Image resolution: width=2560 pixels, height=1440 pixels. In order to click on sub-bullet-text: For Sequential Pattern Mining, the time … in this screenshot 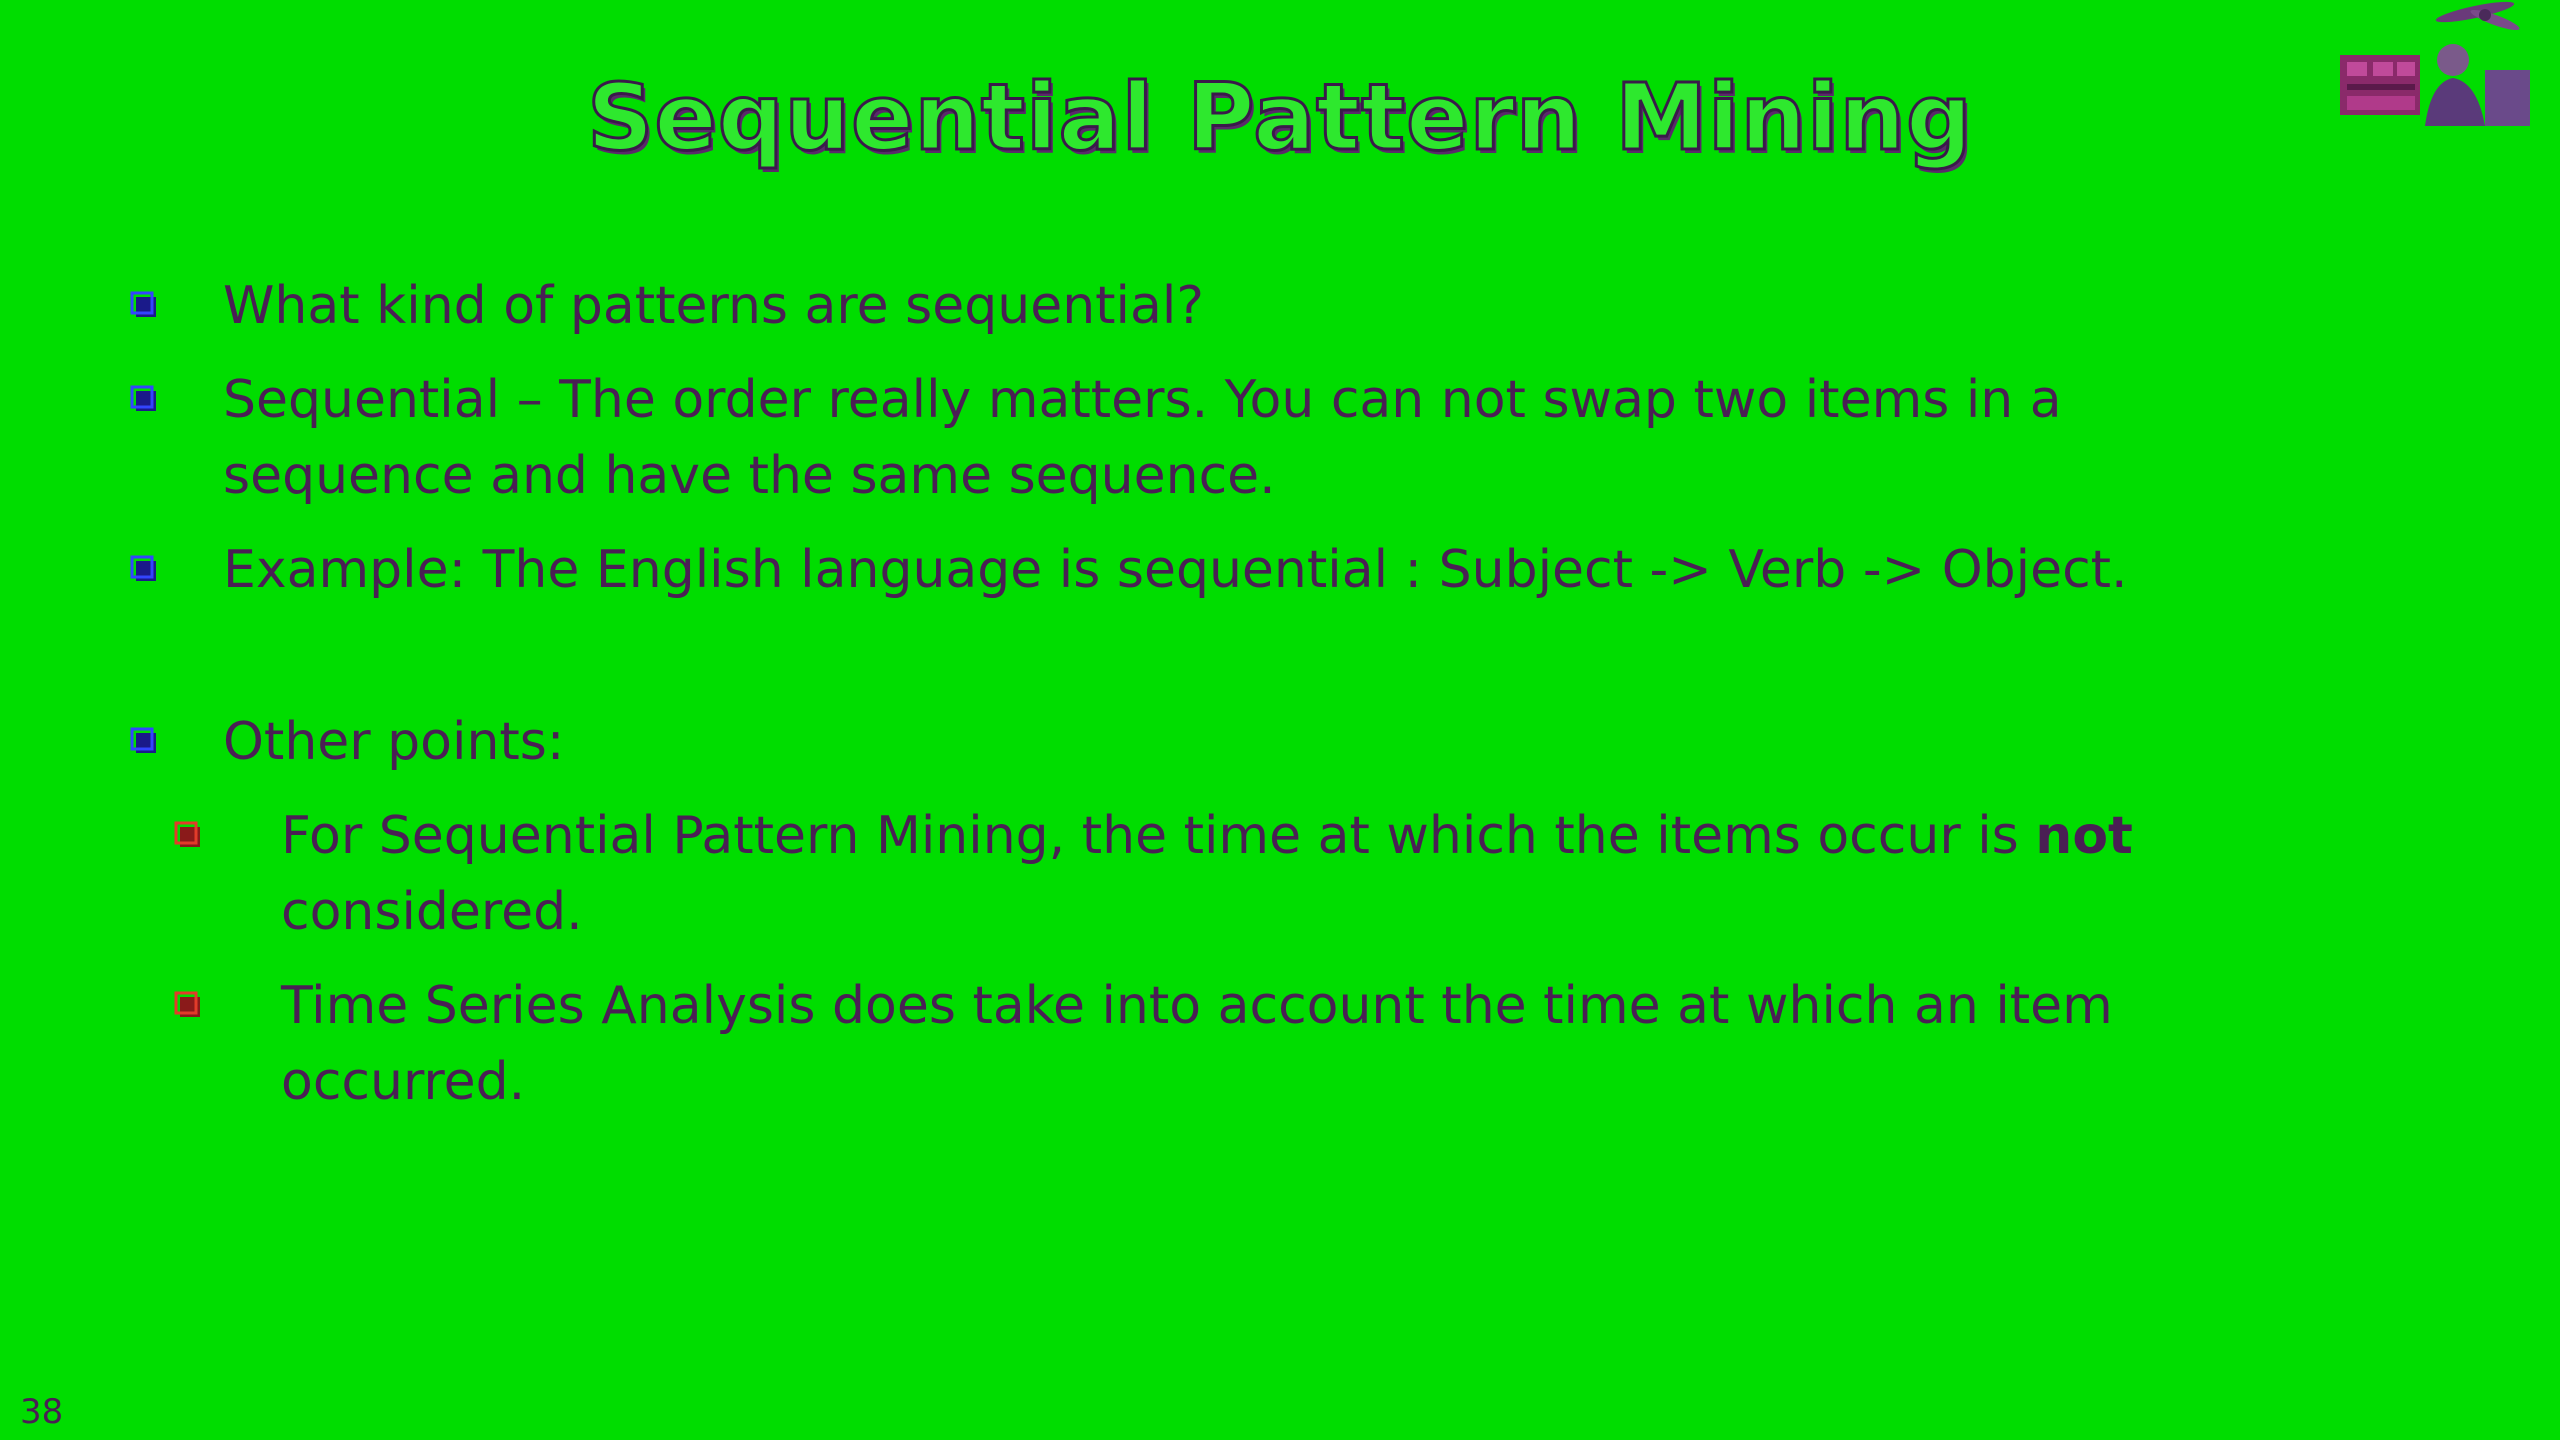, I will do `click(1158, 836)`.